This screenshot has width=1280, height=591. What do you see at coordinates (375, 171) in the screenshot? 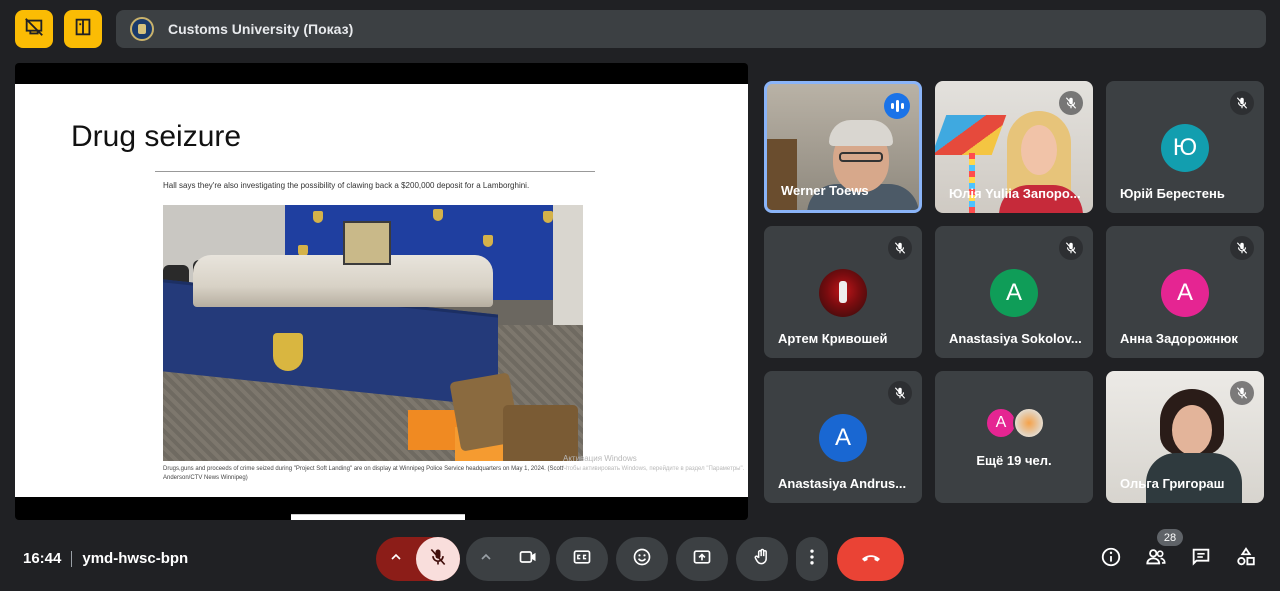
I see `slide-divider` at bounding box center [375, 171].